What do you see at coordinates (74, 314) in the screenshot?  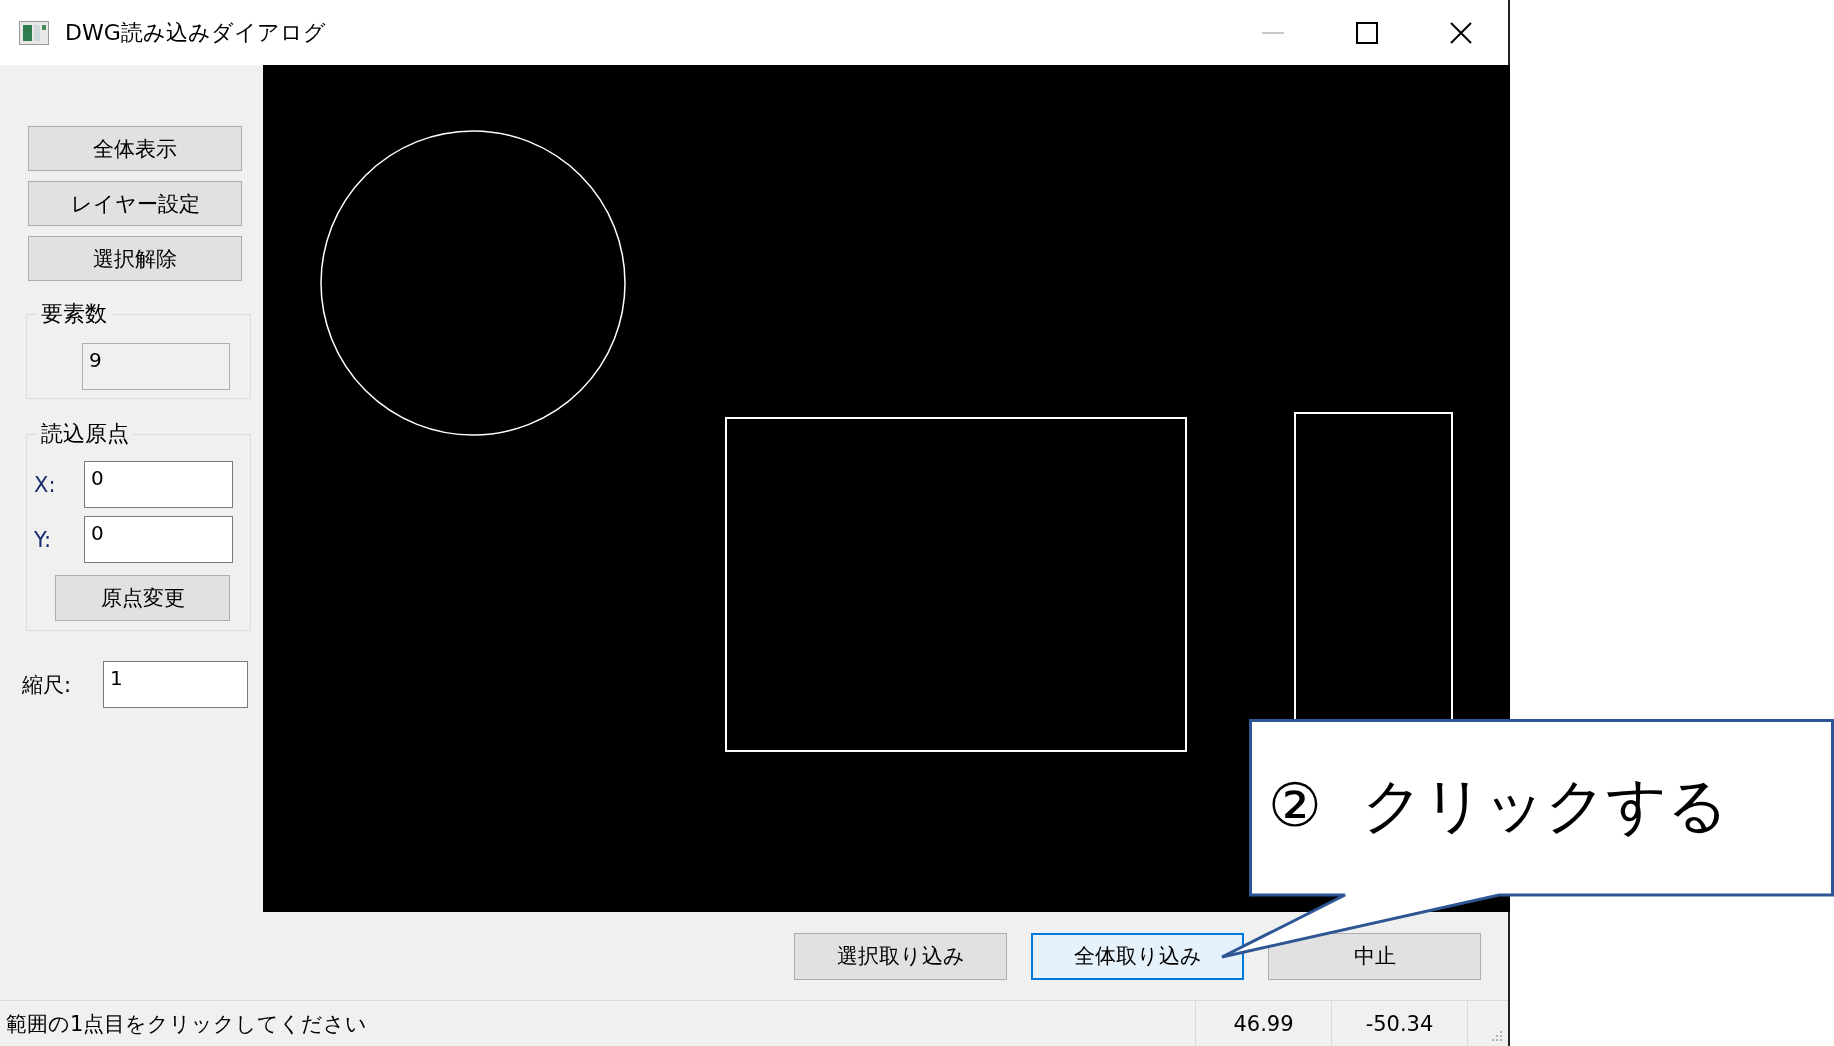 I see `group-label: 要素数` at bounding box center [74, 314].